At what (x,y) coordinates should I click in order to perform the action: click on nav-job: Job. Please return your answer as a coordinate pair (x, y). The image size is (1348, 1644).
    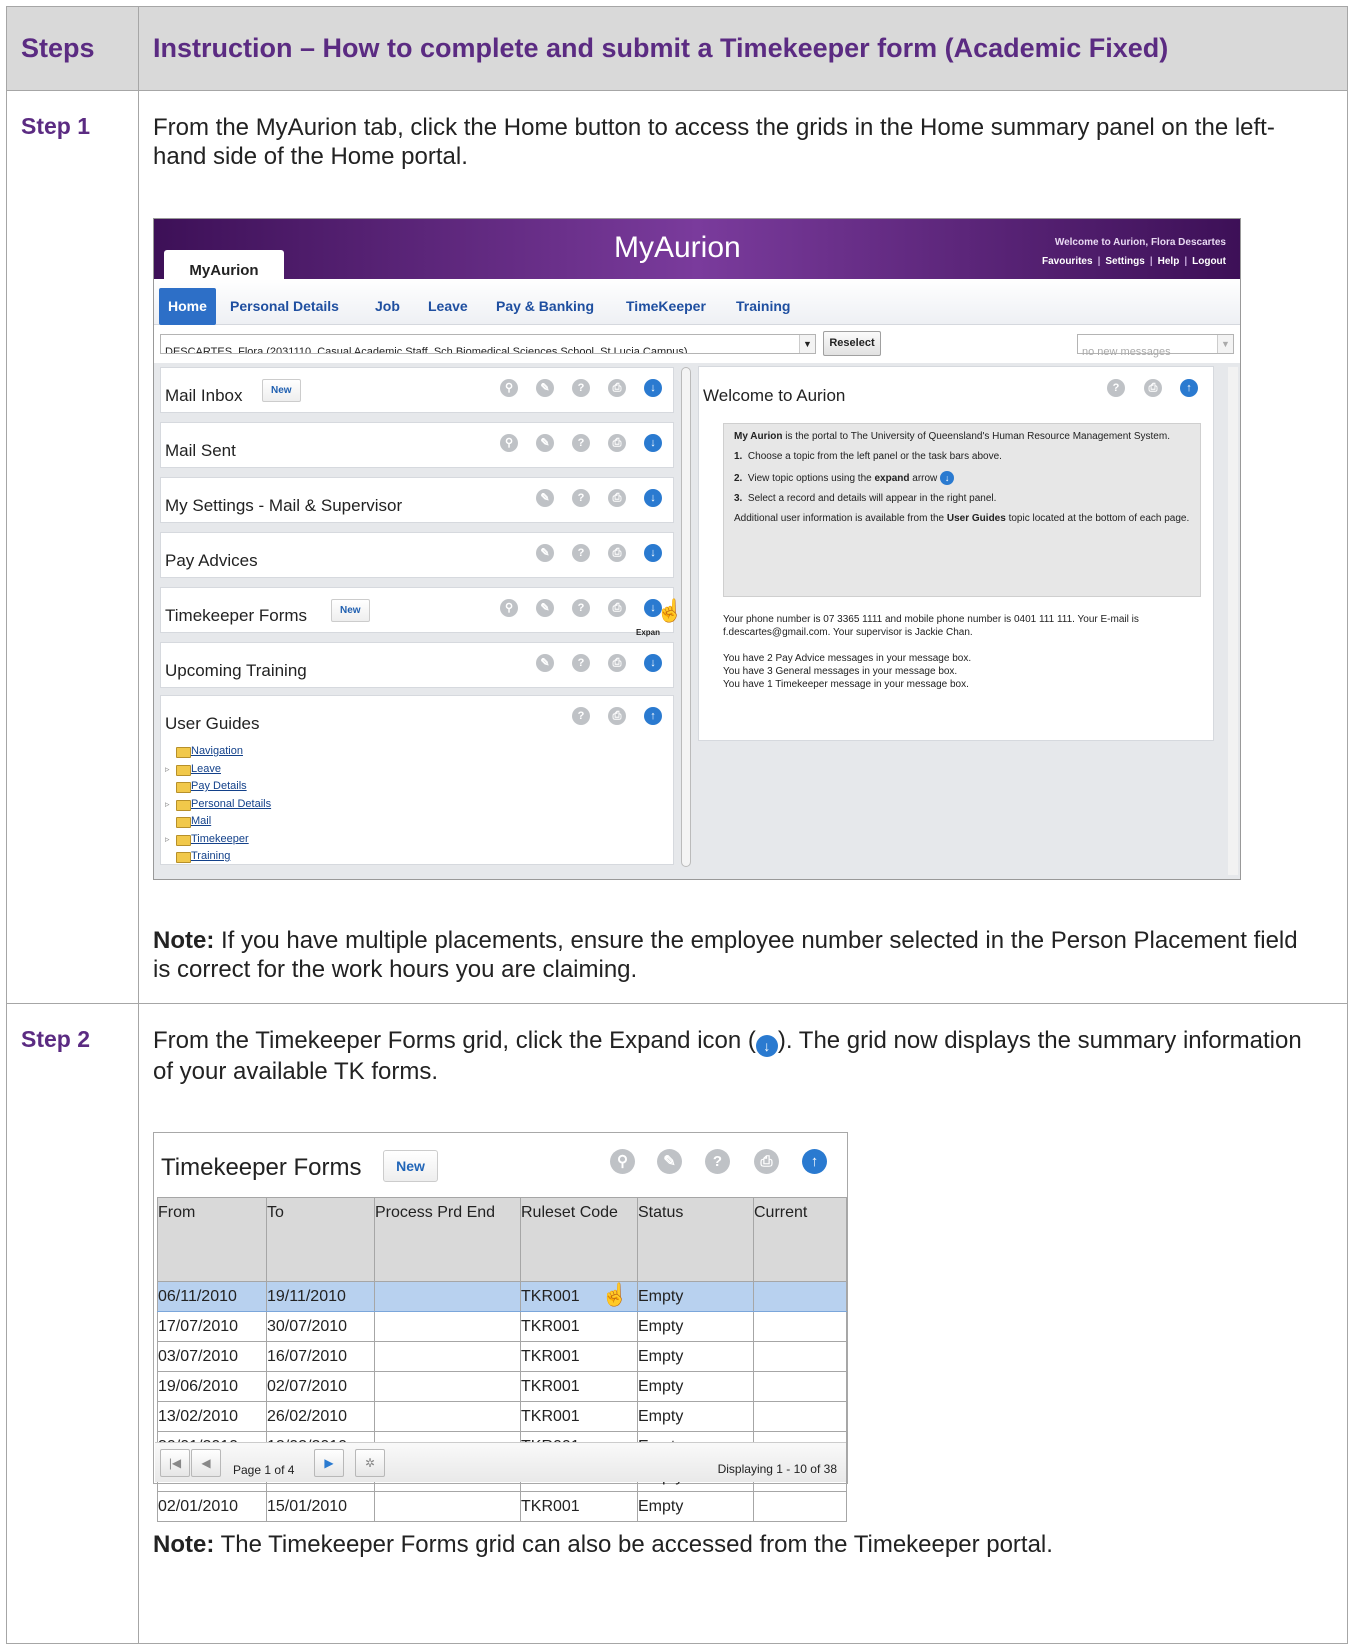
    Looking at the image, I should click on (387, 306).